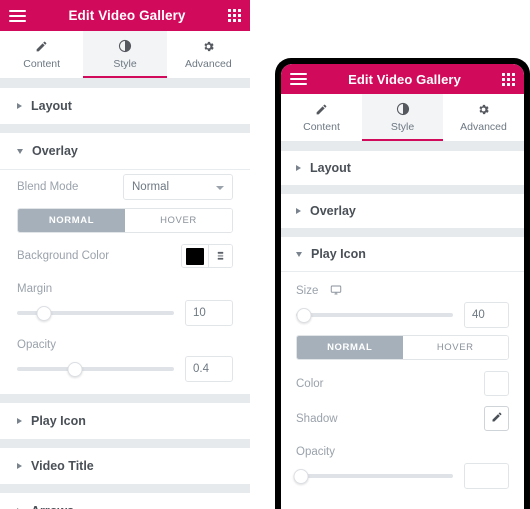  I want to click on background-color-row: Background Color, so click(125, 256).